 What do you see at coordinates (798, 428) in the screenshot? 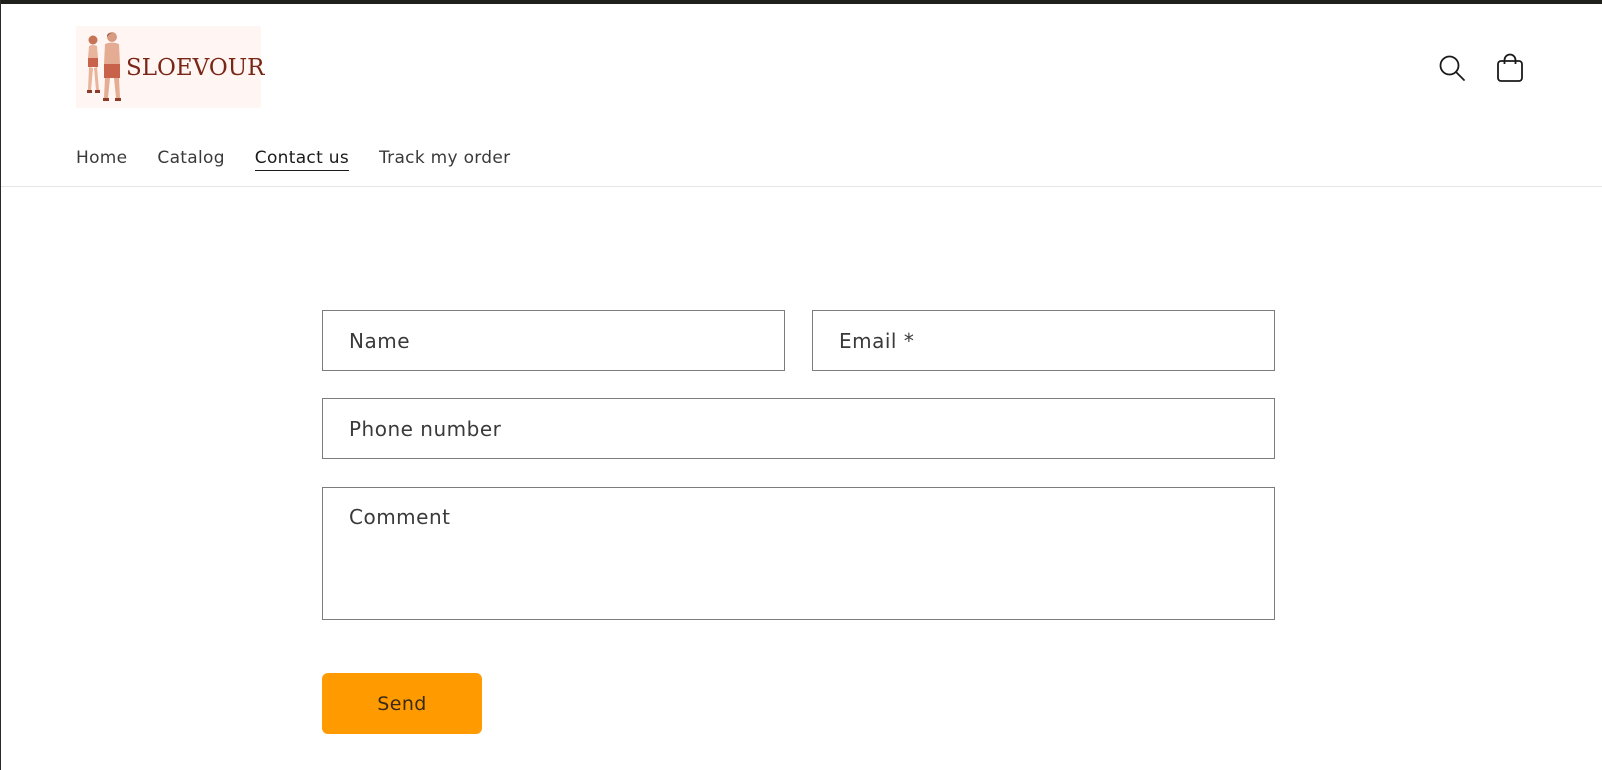
I see `phone-number-field` at bounding box center [798, 428].